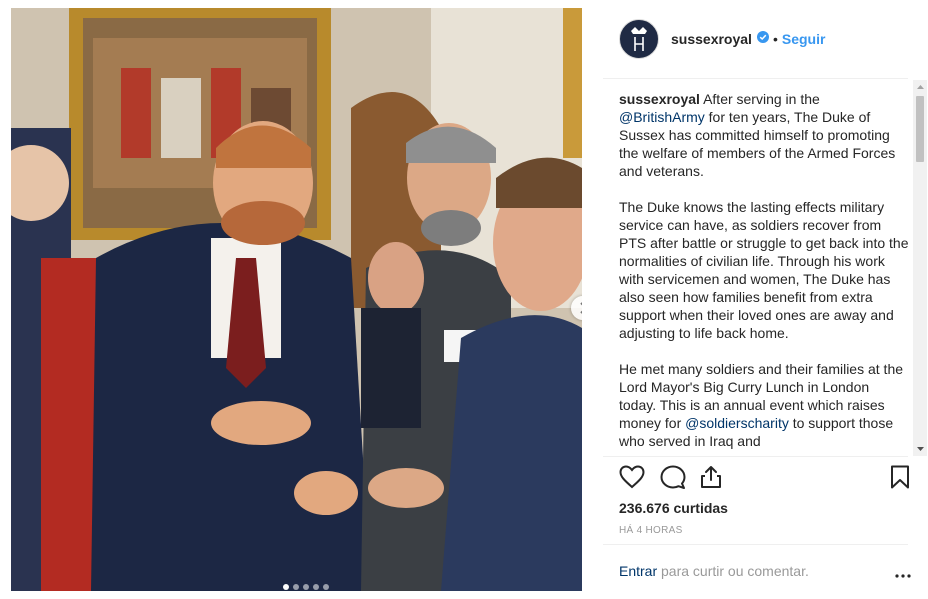 The width and height of the screenshot is (928, 599). What do you see at coordinates (638, 571) in the screenshot?
I see `login-link: Entrar` at bounding box center [638, 571].